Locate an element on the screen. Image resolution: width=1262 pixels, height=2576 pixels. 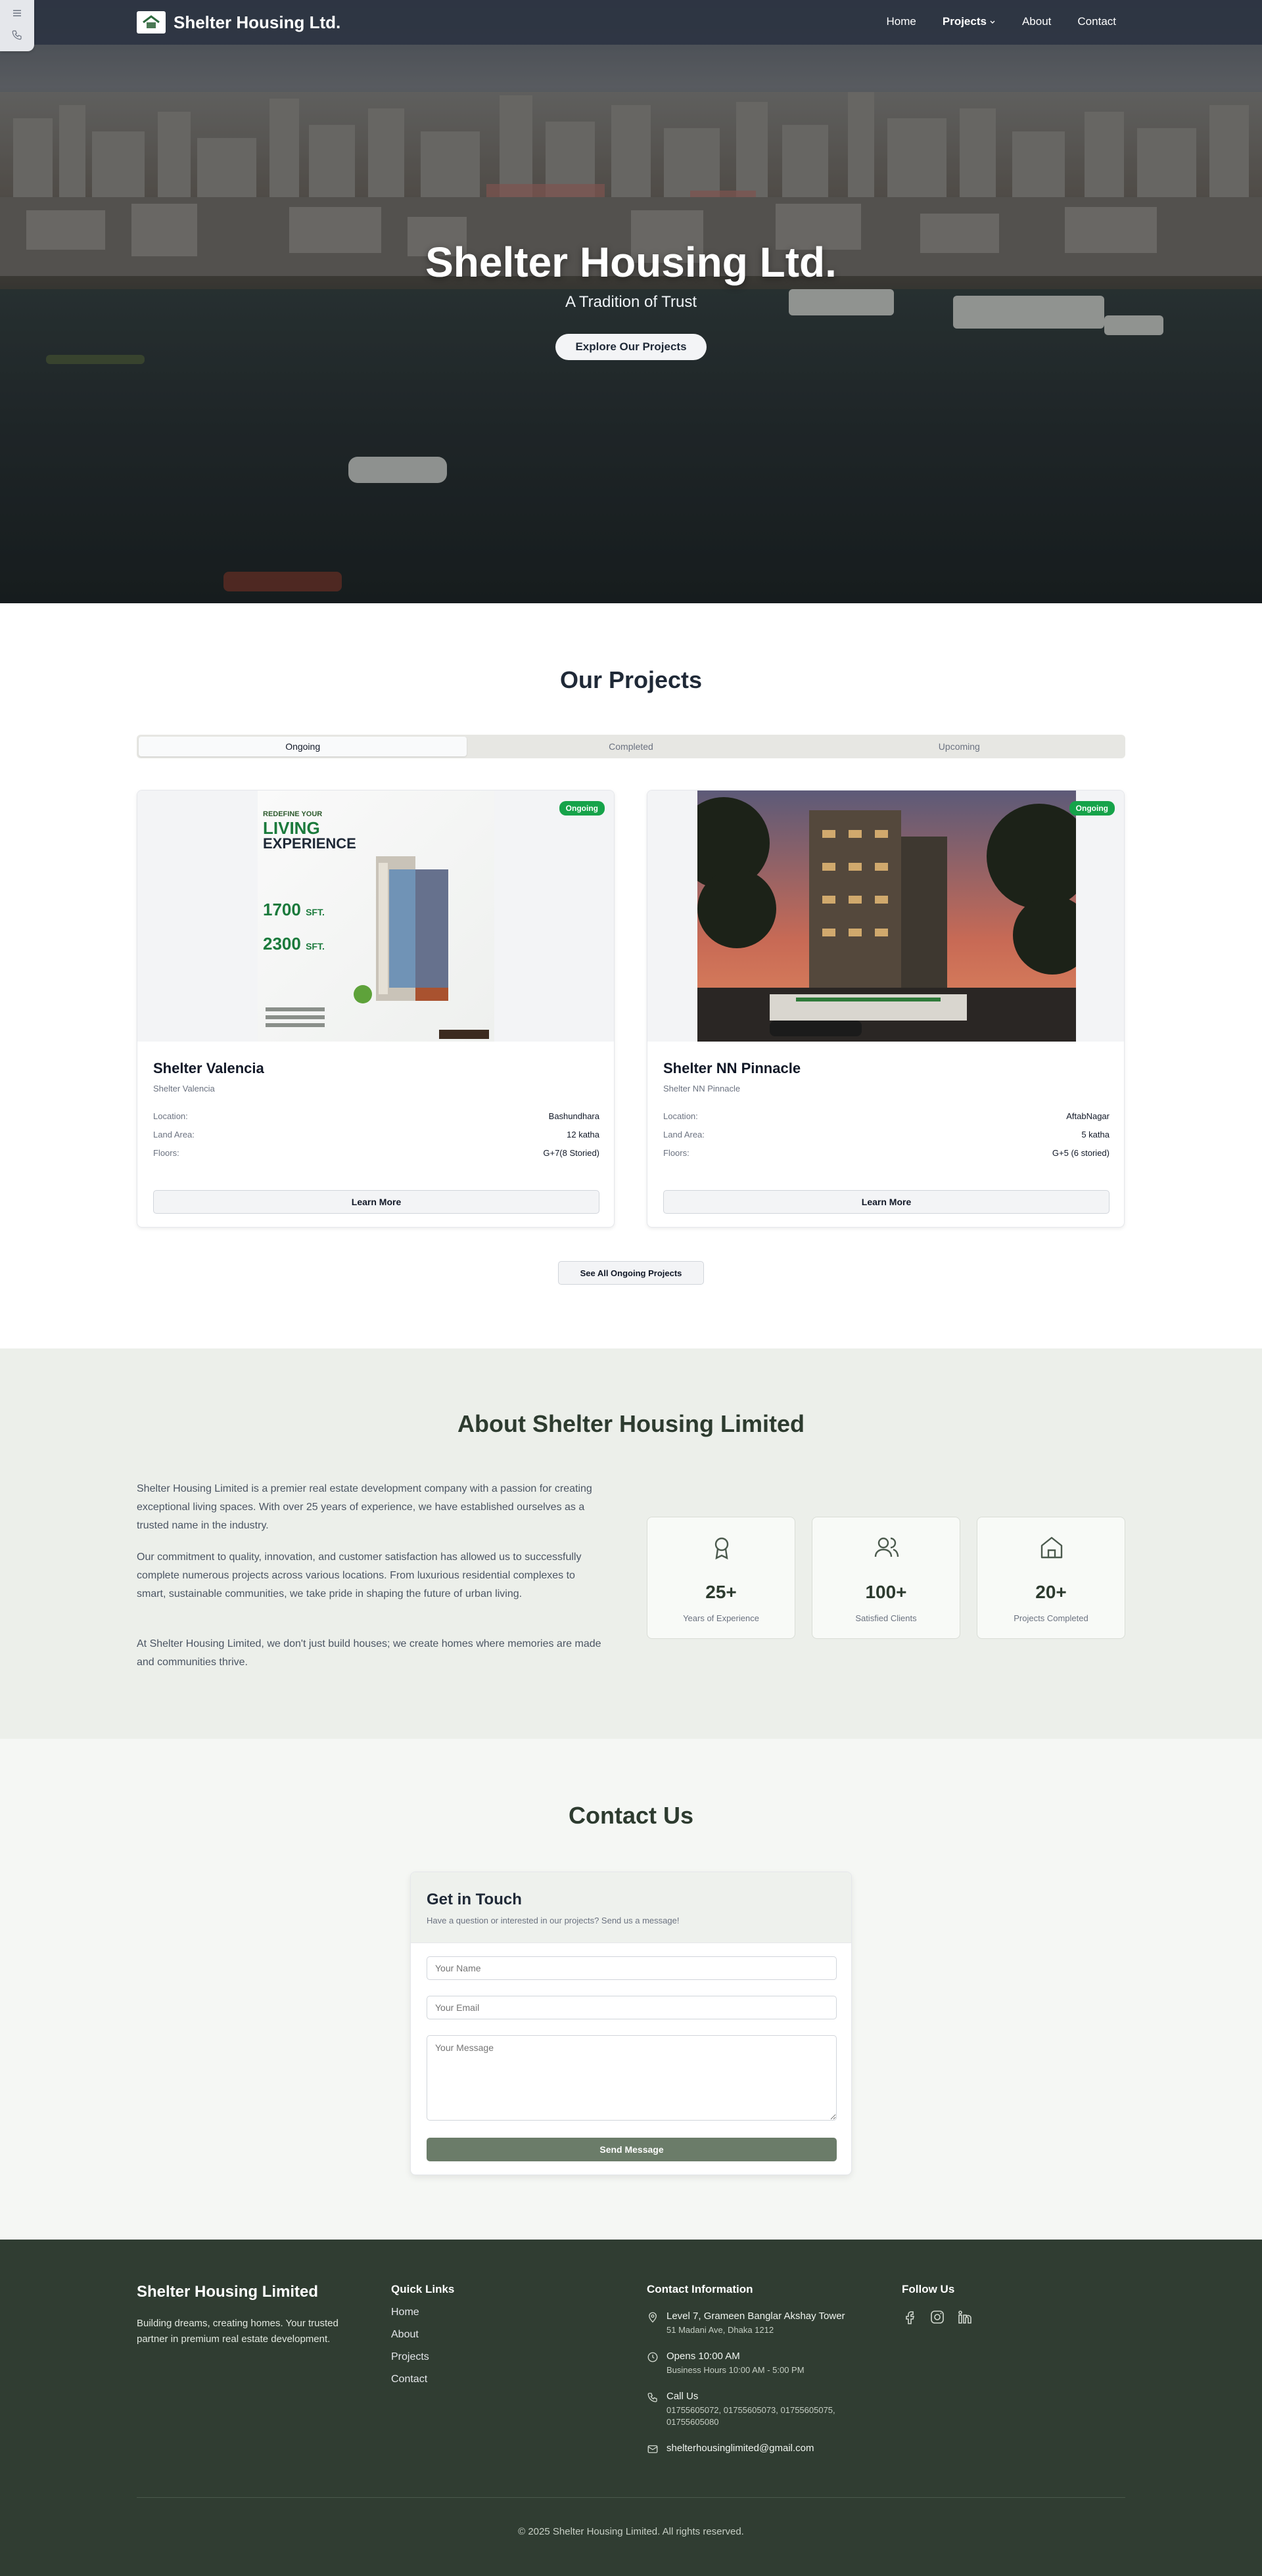
home-icon is located at coordinates (1051, 1548).